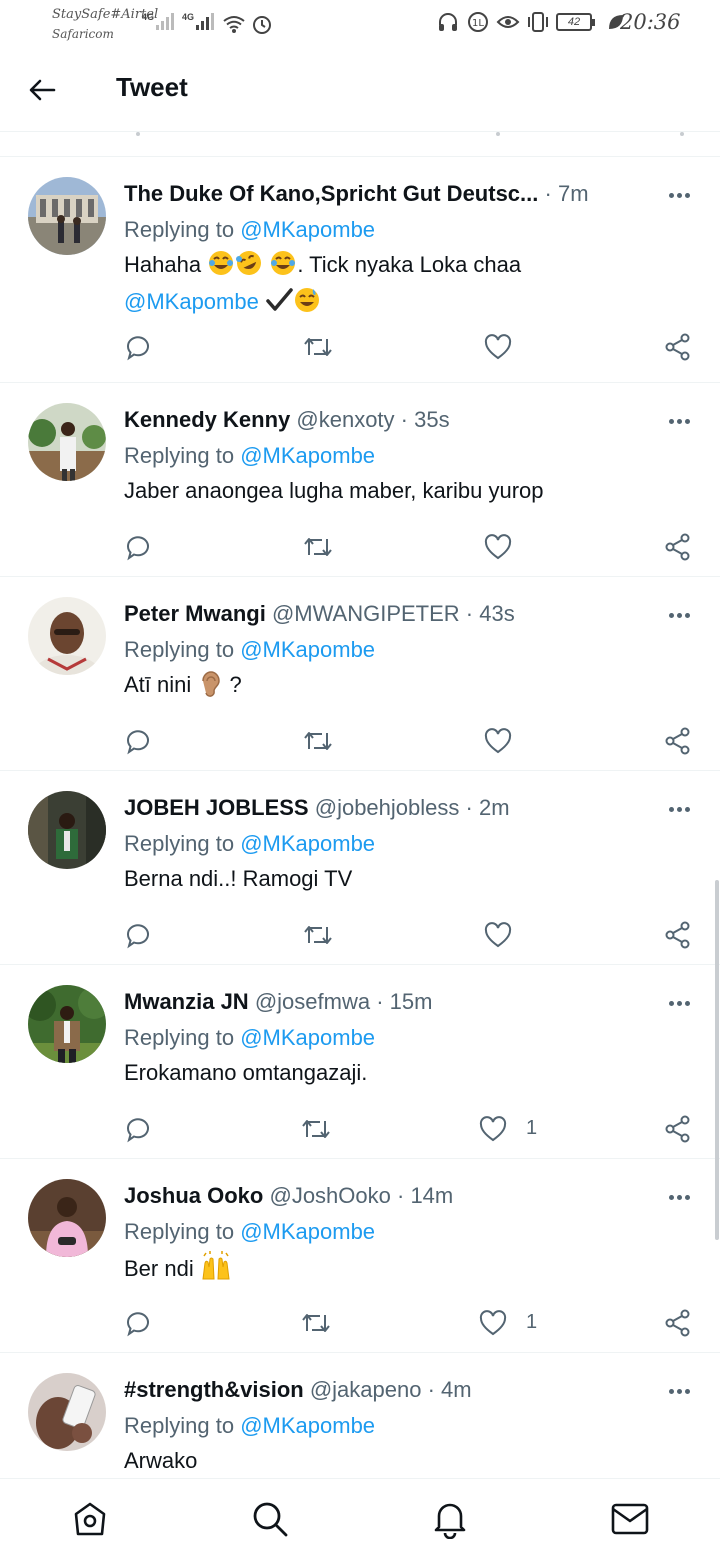 This screenshot has height=1560, width=720. I want to click on tweet-time: 43s, so click(497, 613).